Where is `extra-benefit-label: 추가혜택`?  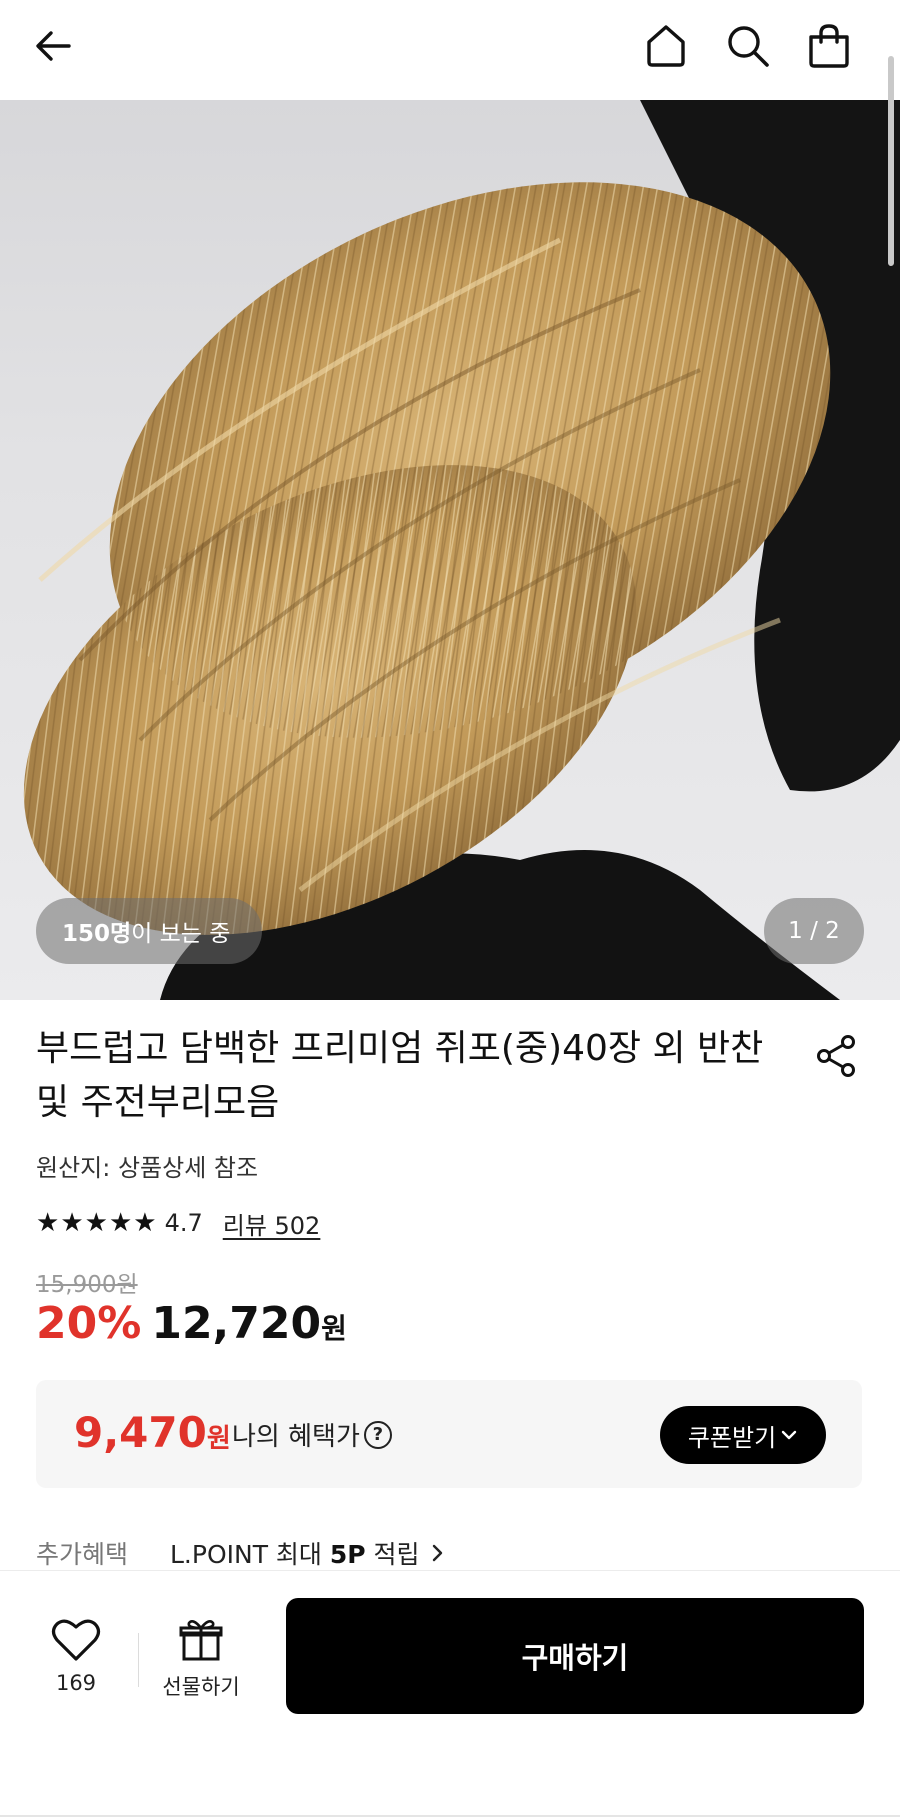
extra-benefit-label: 추가혜택 is located at coordinates (82, 1554).